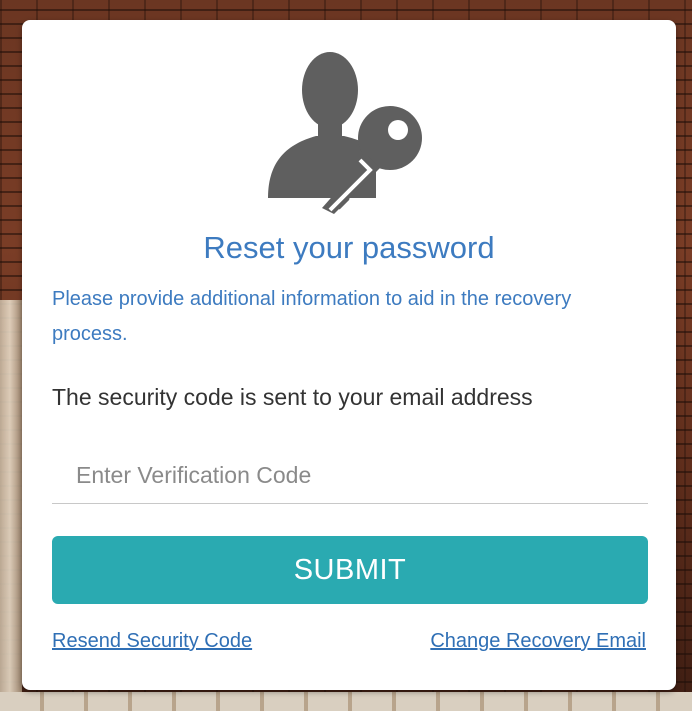  I want to click on resend-security-code-link: Resend Security Code, so click(152, 641).